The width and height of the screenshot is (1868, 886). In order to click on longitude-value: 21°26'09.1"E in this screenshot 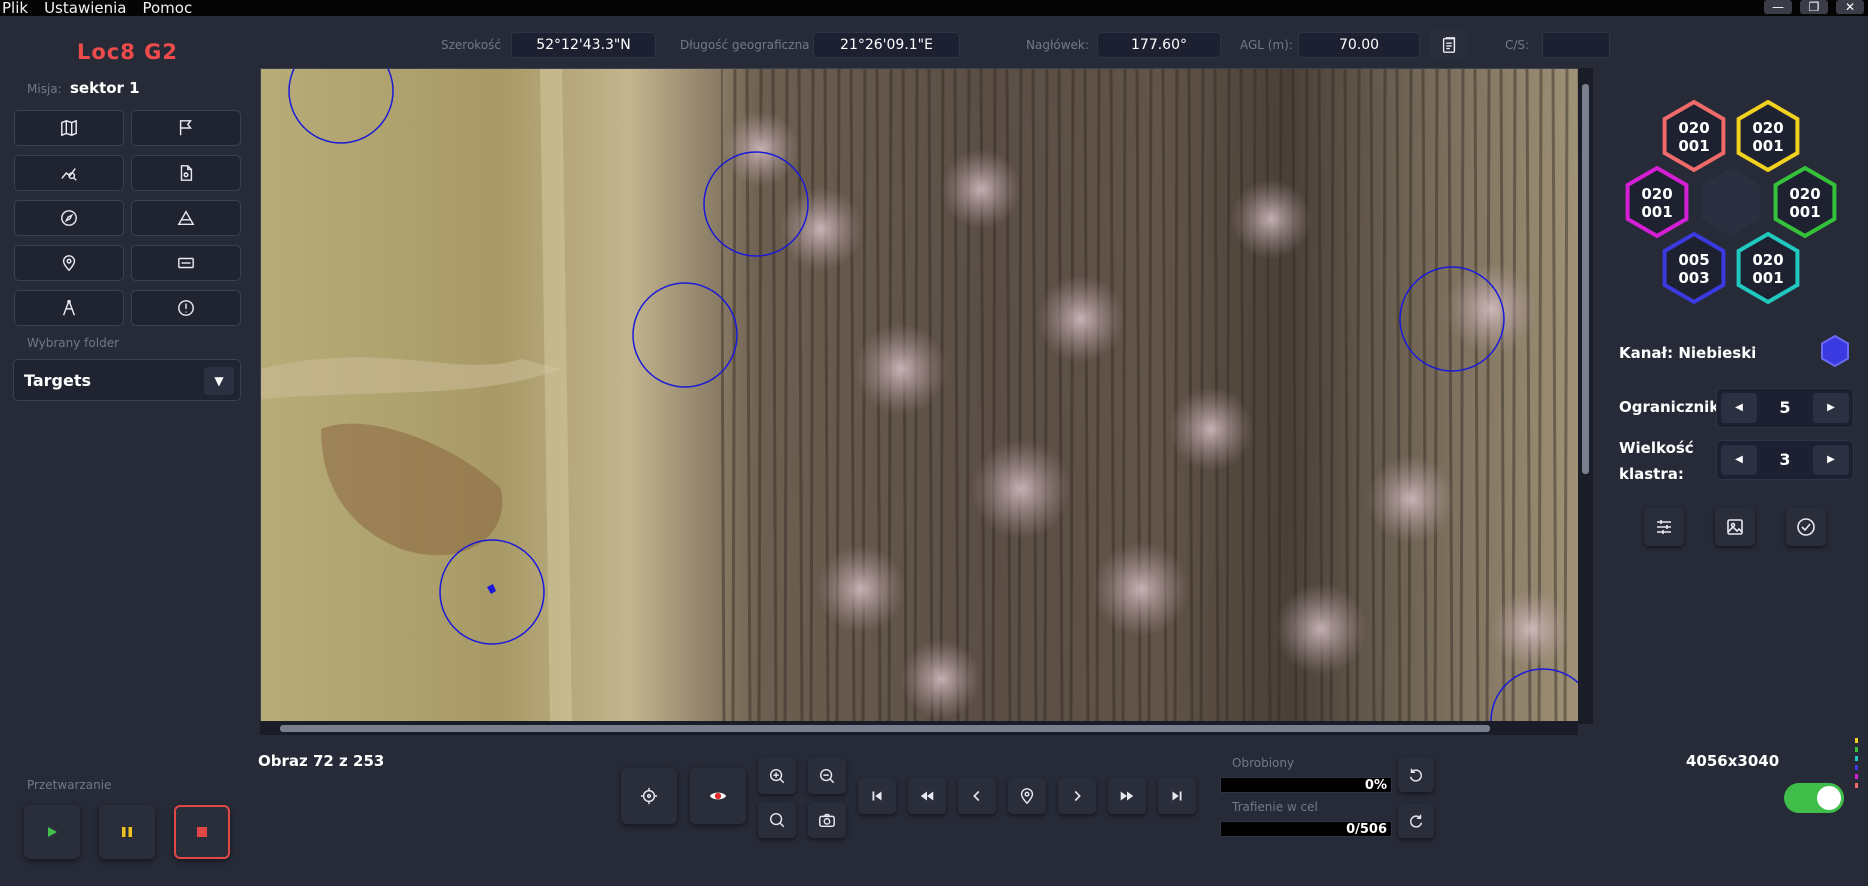, I will do `click(886, 45)`.